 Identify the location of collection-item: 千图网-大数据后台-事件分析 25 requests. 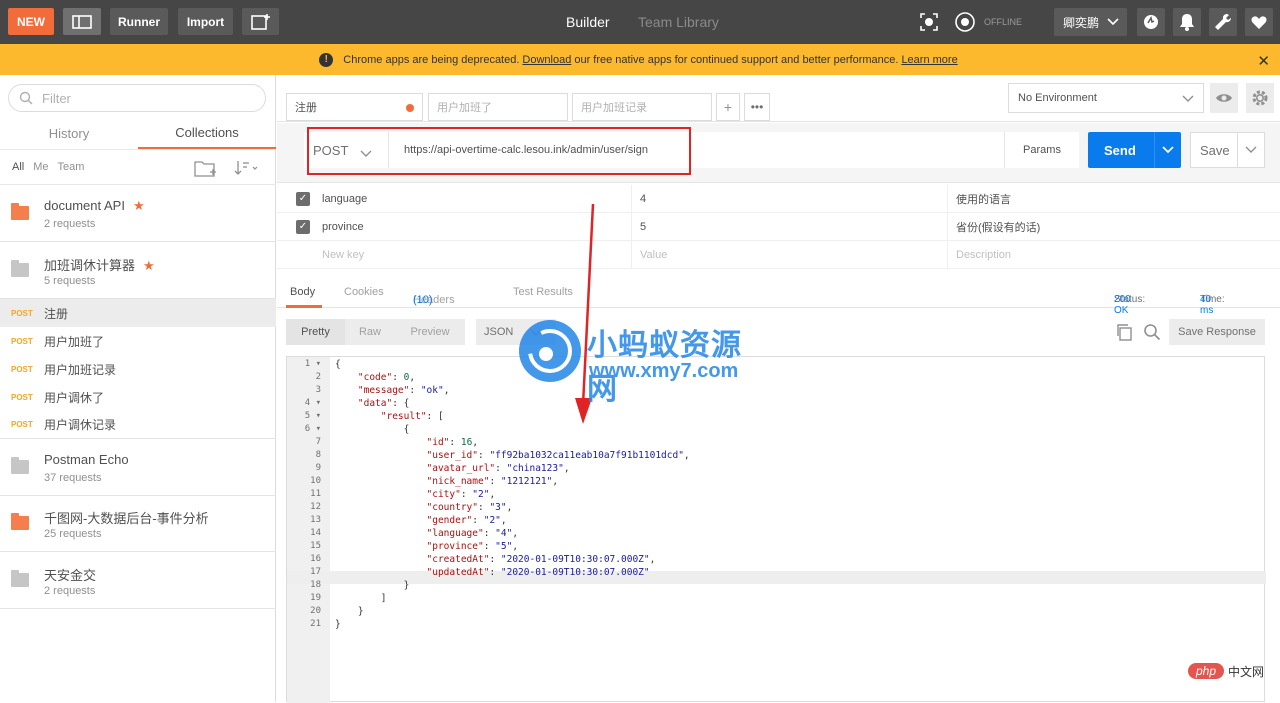
(138, 524).